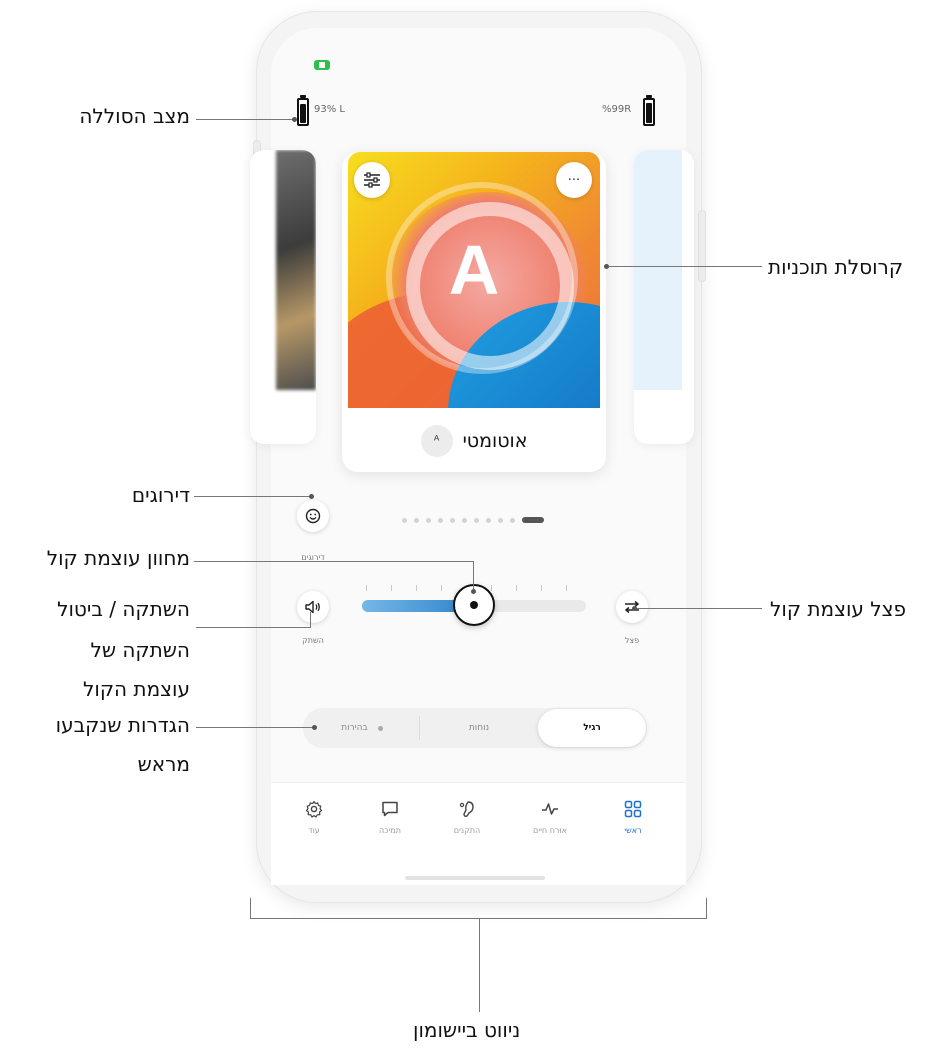 The width and height of the screenshot is (938, 1052). Describe the element at coordinates (250, 908) in the screenshot. I see `bracket-left` at that location.